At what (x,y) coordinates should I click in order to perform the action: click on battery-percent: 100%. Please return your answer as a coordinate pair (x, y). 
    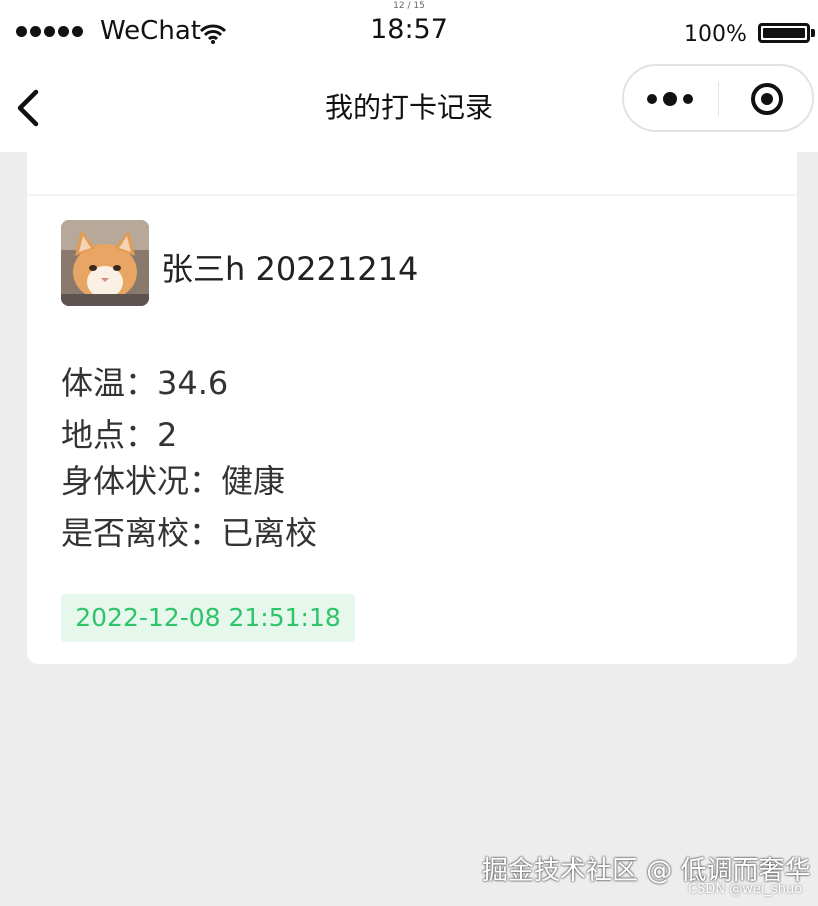
    Looking at the image, I should click on (715, 34).